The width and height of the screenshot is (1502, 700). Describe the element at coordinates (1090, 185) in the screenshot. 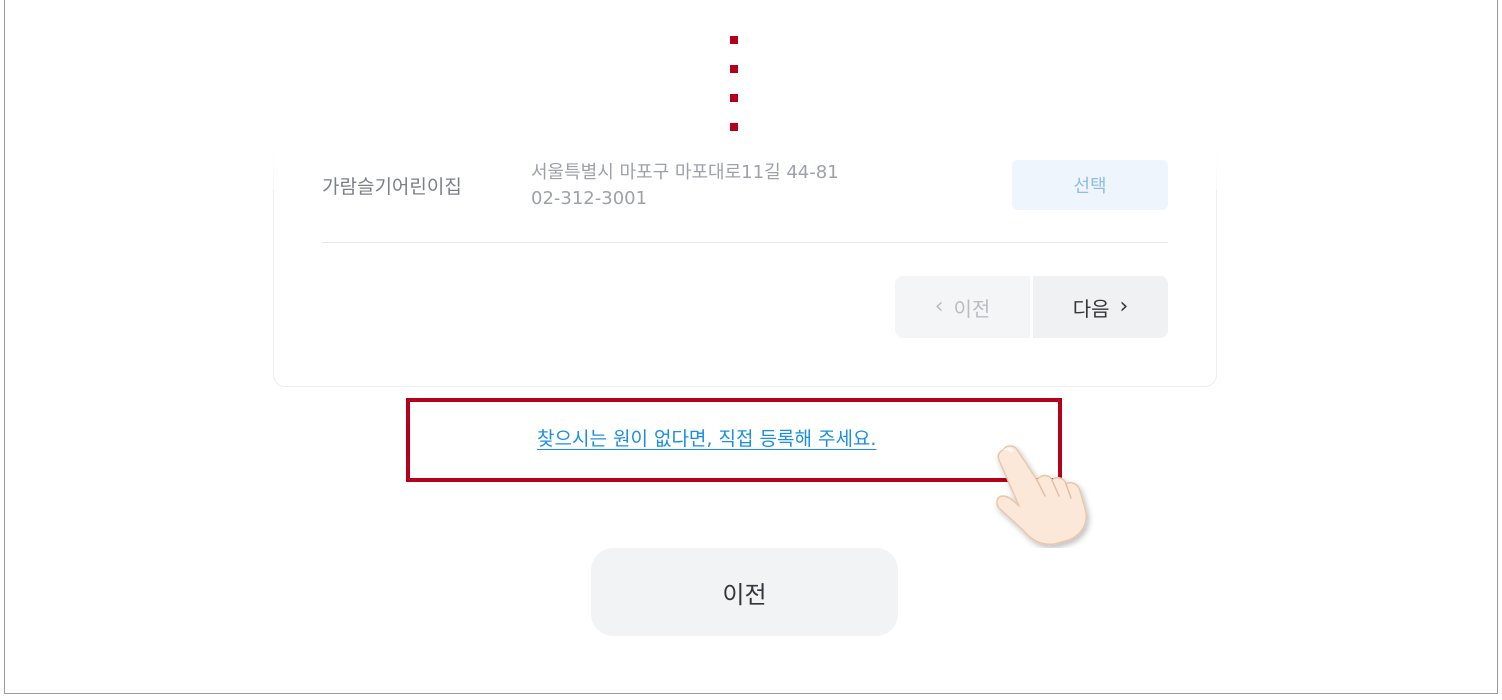

I see `select-button: 선택` at that location.